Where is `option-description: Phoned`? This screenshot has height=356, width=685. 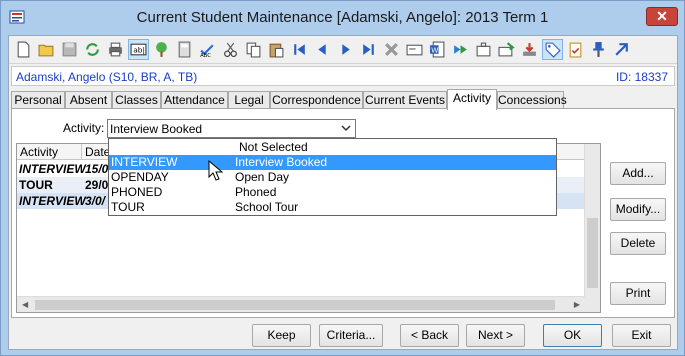
option-description: Phoned is located at coordinates (256, 192).